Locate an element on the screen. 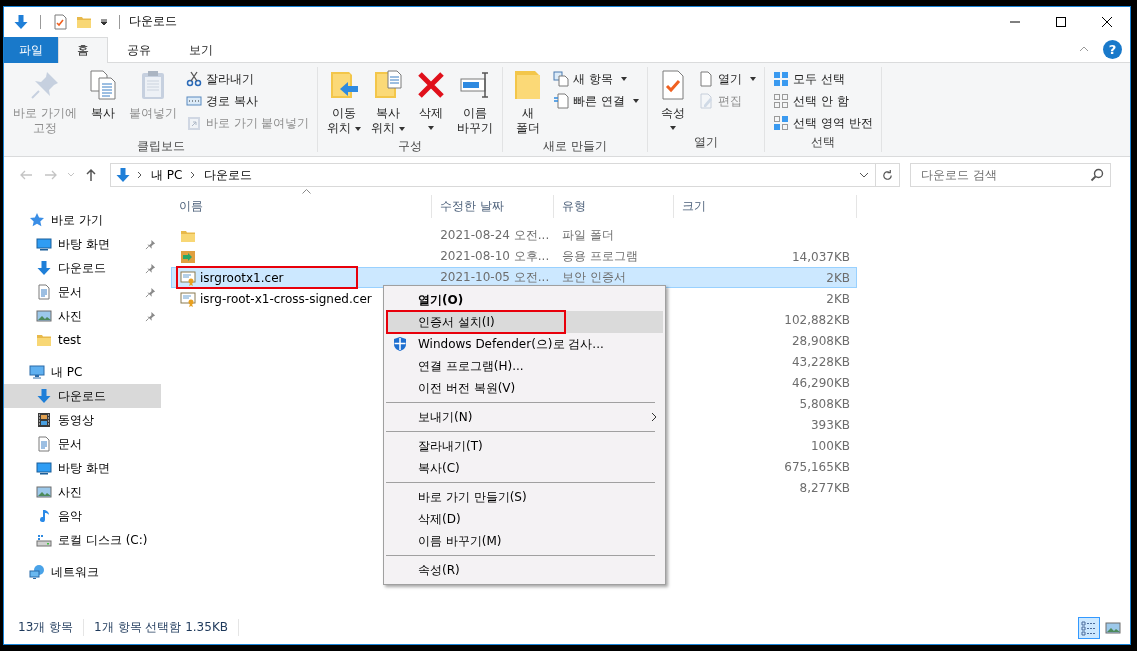 The width and height of the screenshot is (1137, 651). menu-item: 잘라내기(T) is located at coordinates (524, 446).